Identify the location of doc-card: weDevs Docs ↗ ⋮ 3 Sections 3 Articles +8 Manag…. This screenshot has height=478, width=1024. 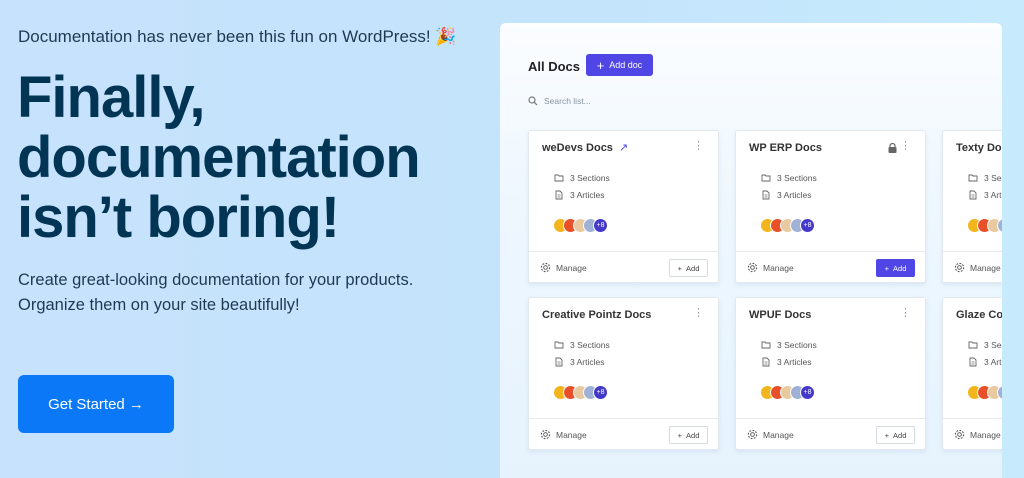
(623, 206).